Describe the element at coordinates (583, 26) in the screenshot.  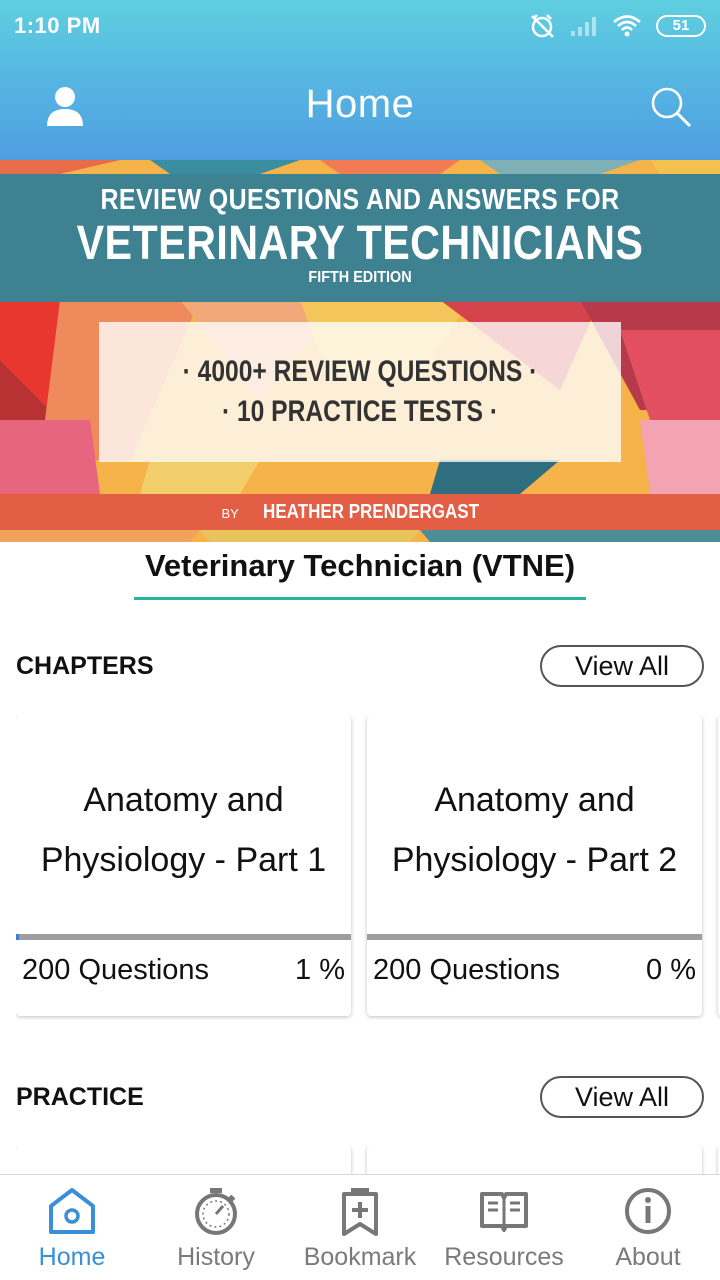
I see `signal-icon` at that location.